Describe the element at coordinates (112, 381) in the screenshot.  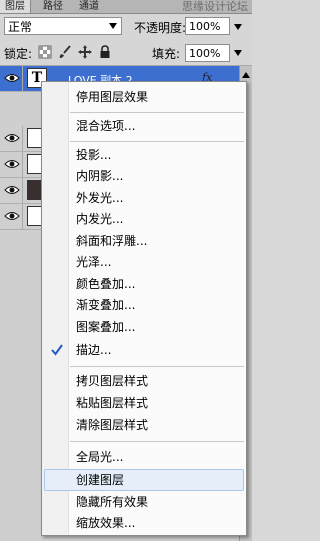
I see `menu-item-copy-layer-style: 拷贝图层样式` at that location.